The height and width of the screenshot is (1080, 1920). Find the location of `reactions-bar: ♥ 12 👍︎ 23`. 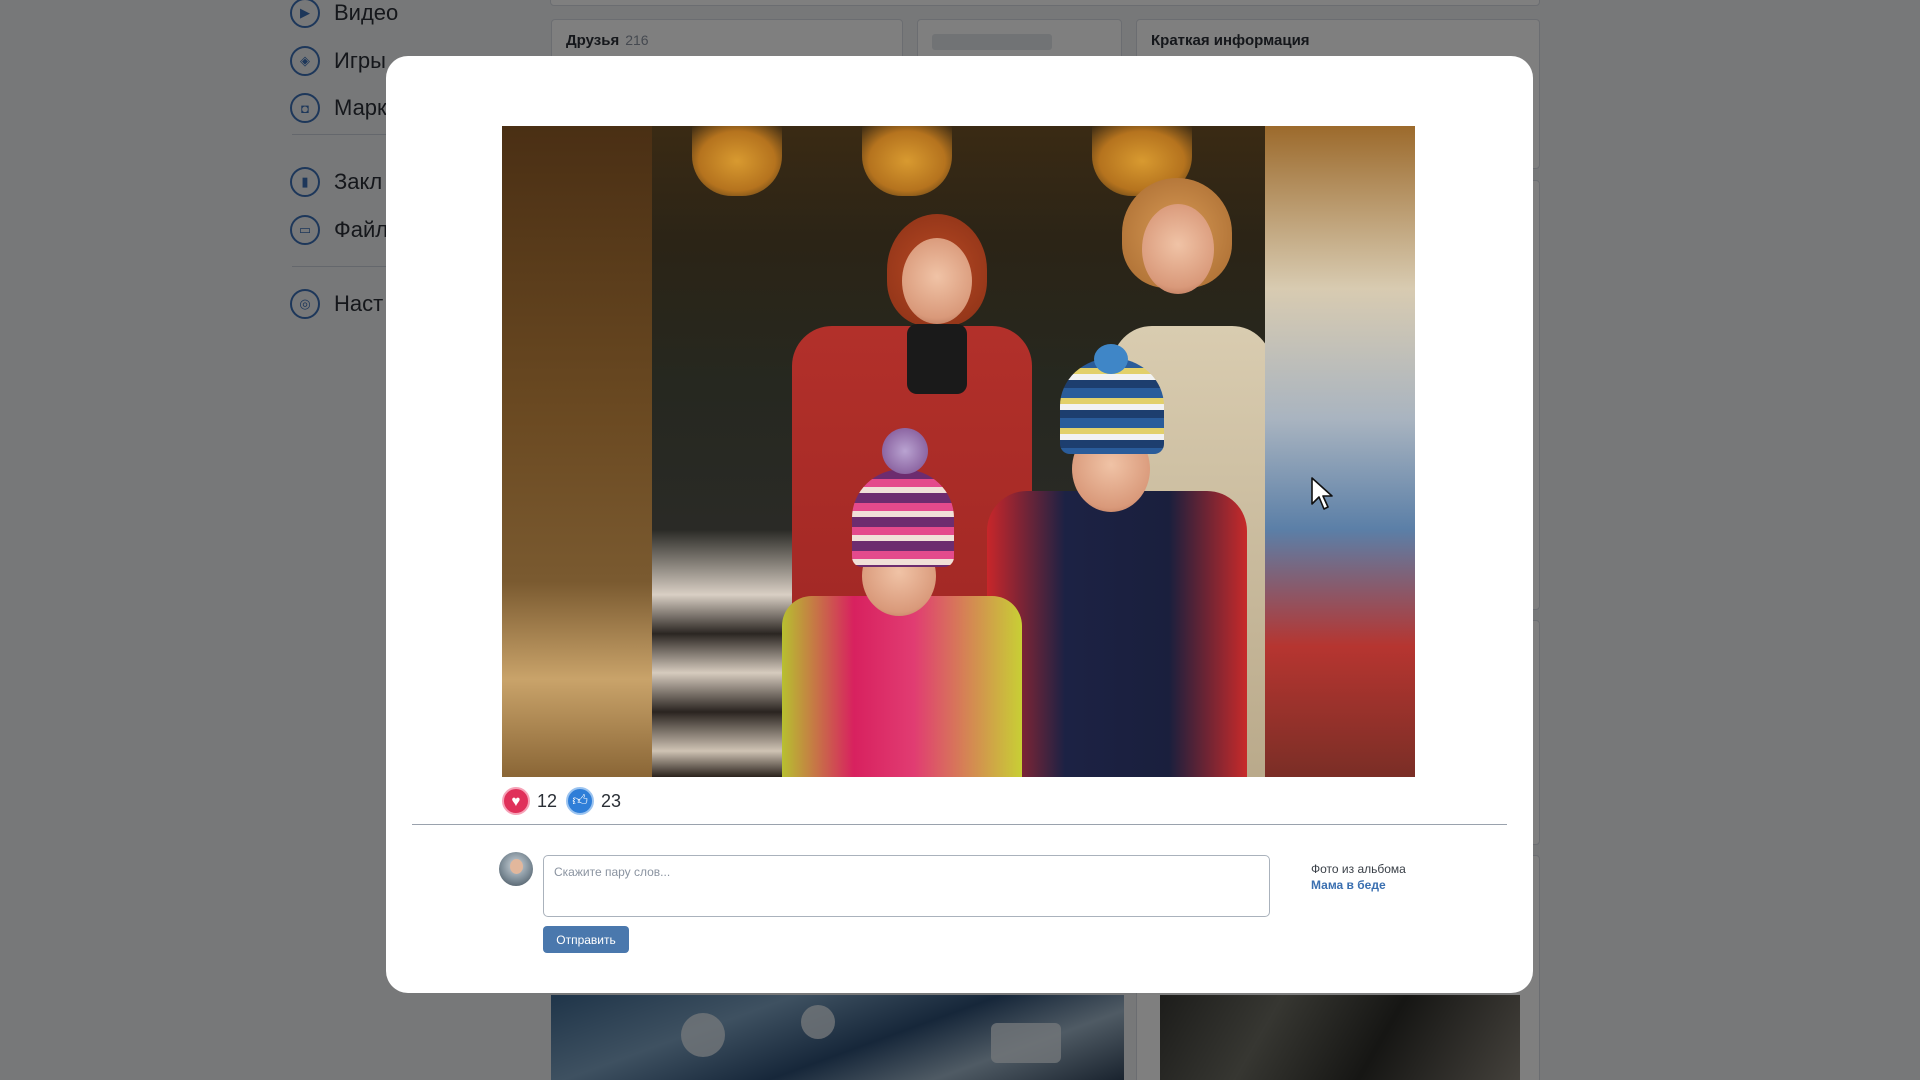

reactions-bar: ♥ 12 👍︎ 23 is located at coordinates (566, 801).